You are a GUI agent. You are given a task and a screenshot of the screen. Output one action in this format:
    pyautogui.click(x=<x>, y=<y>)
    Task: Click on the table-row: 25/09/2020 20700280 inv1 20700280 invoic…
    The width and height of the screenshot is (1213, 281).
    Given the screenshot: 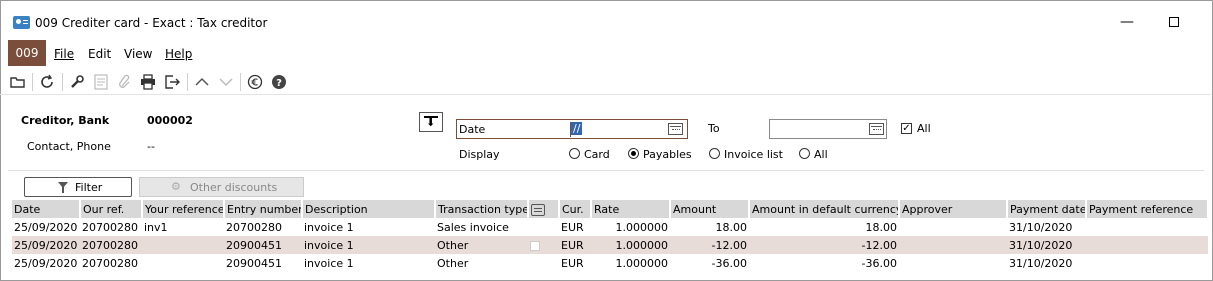 What is the action you would take?
    pyautogui.click(x=610, y=227)
    